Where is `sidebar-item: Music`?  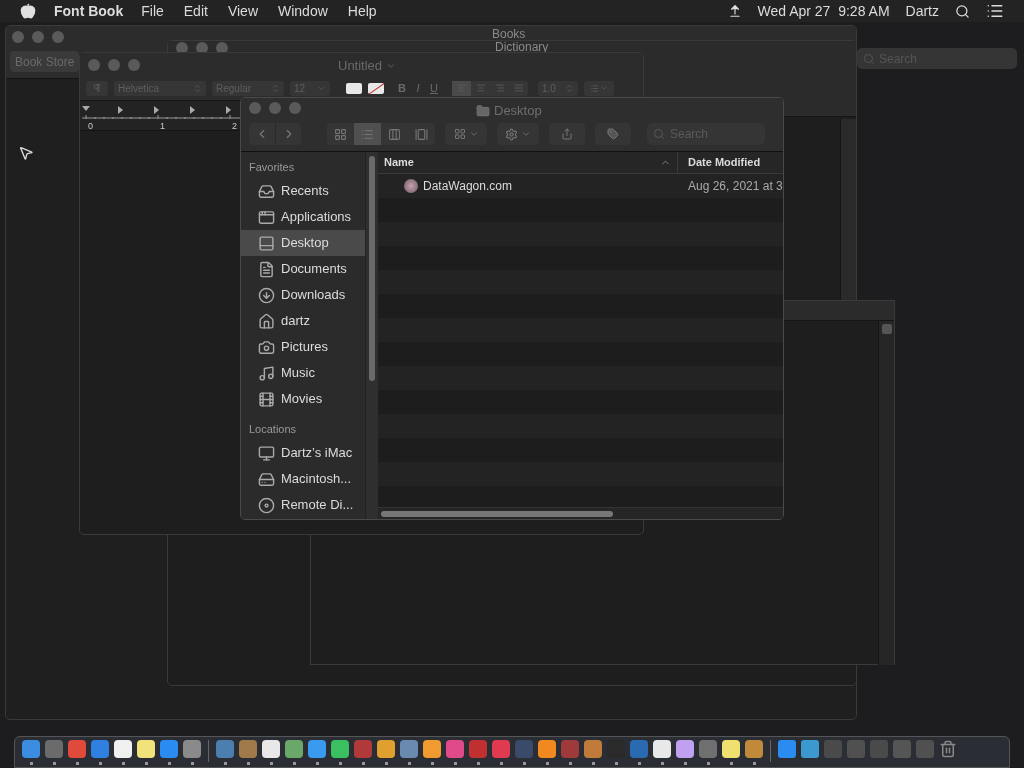 sidebar-item: Music is located at coordinates (303, 373).